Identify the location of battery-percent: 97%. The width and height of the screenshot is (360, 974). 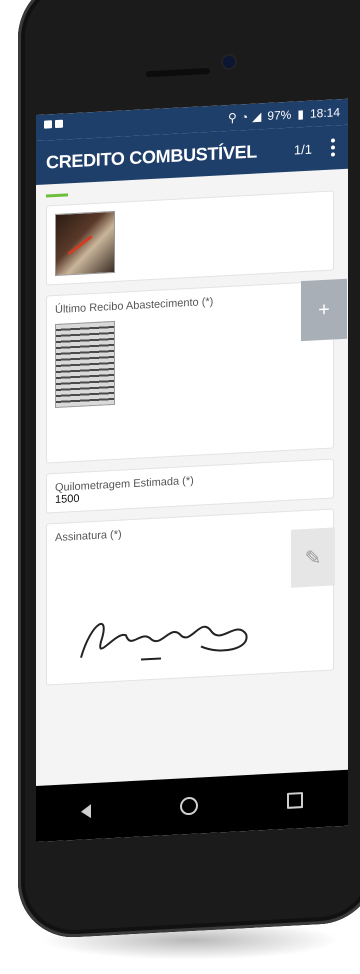
(279, 115).